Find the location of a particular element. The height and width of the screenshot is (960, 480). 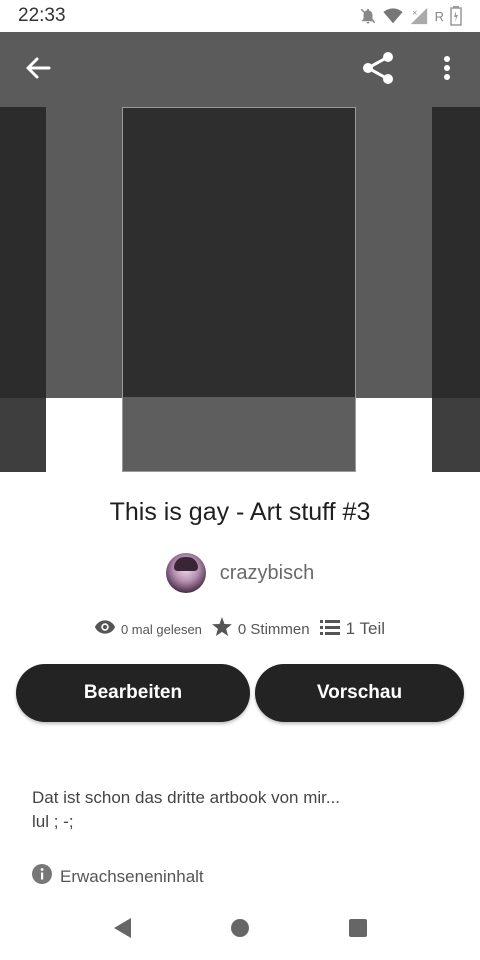

parts-count: 1 Teil is located at coordinates (365, 629).